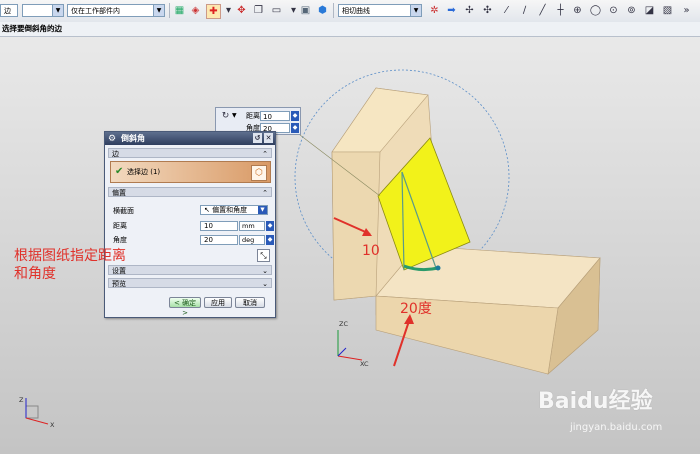  Describe the element at coordinates (616, 427) in the screenshot. I see `watermark-url: jingyan.baidu.com` at that location.